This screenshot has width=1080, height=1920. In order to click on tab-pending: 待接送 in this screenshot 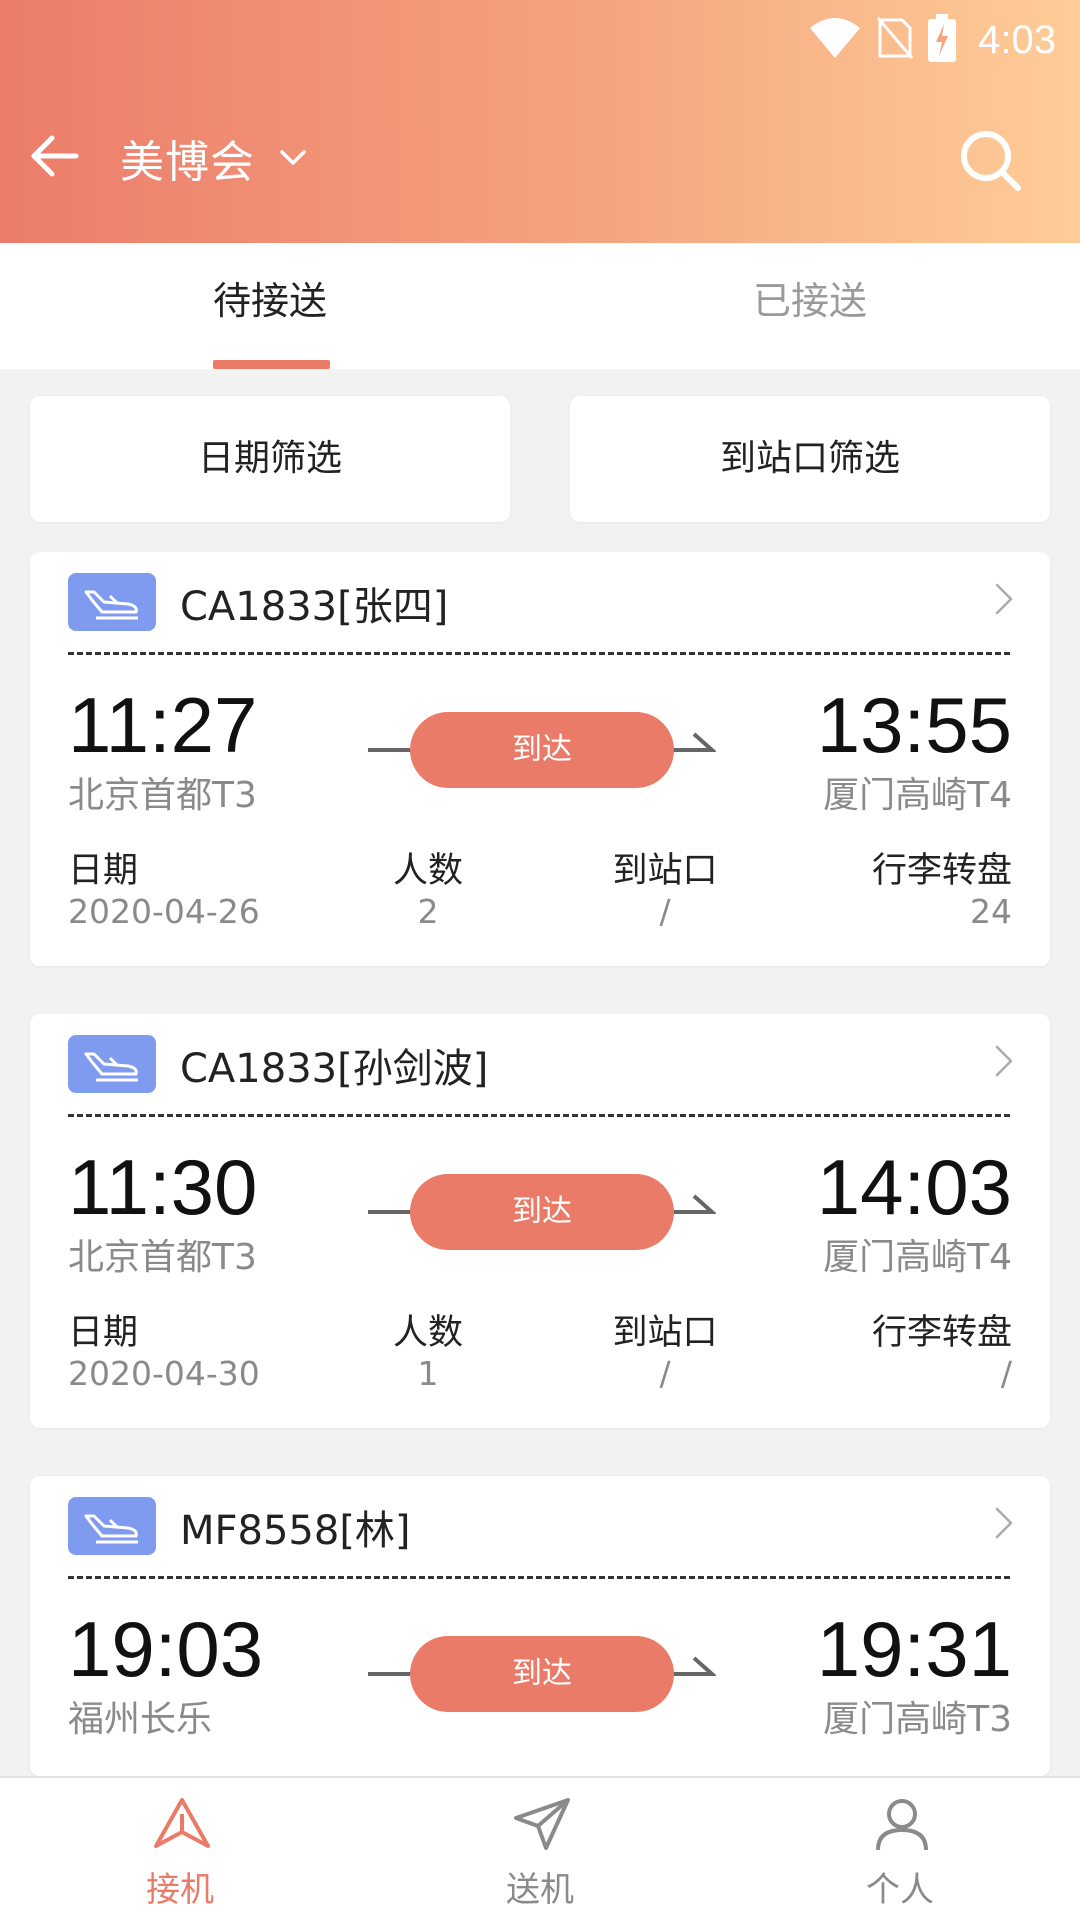, I will do `click(270, 306)`.